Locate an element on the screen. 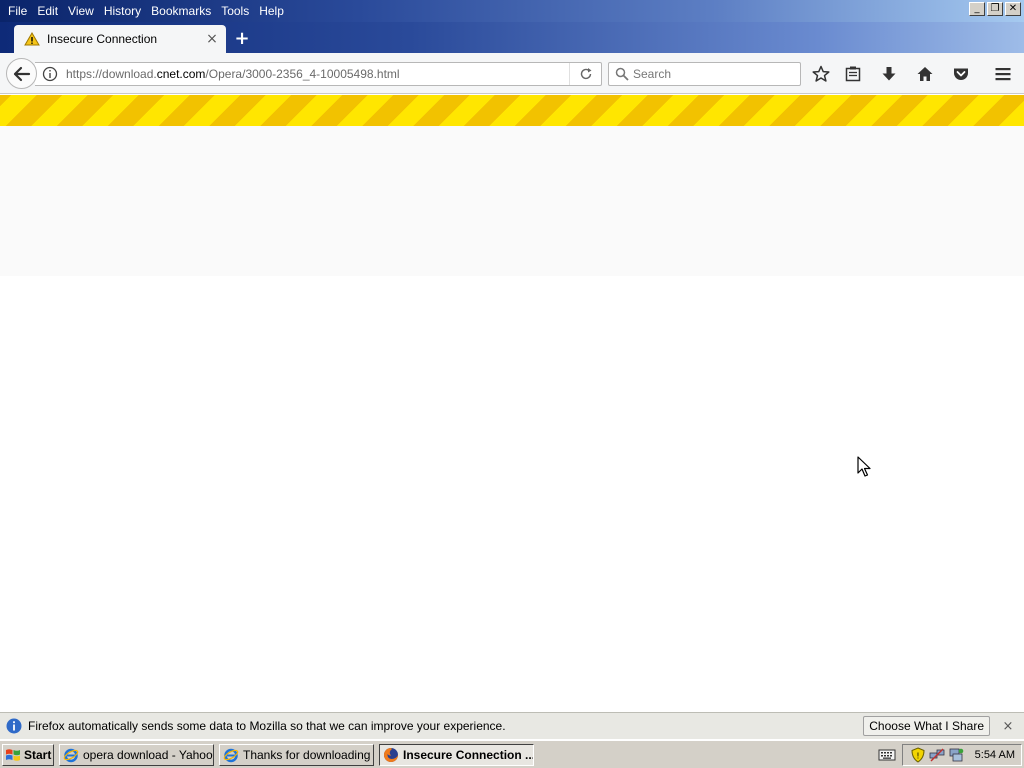 This screenshot has height=768, width=1024. reading-list-icon is located at coordinates (853, 74).